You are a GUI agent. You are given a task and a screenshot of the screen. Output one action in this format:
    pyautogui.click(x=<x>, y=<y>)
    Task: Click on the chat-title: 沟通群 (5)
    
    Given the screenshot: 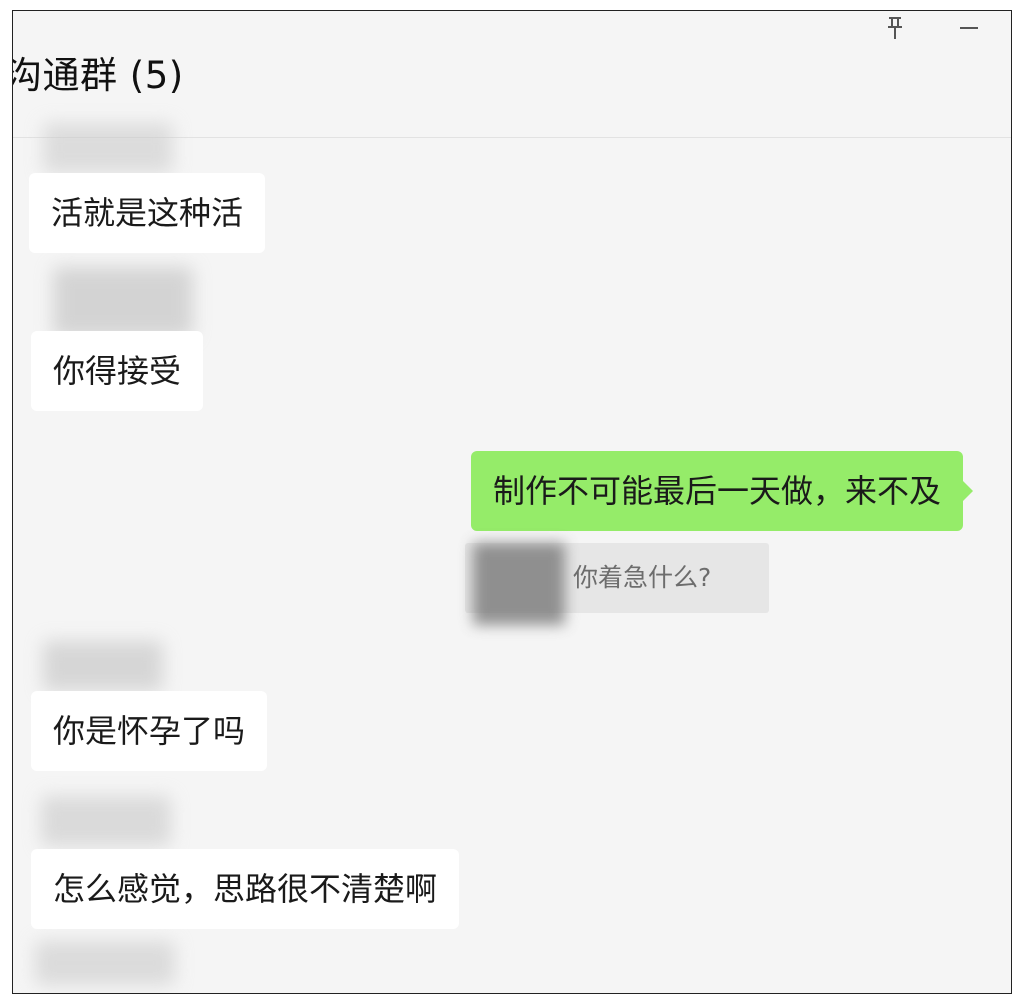 What is the action you would take?
    pyautogui.click(x=98, y=75)
    